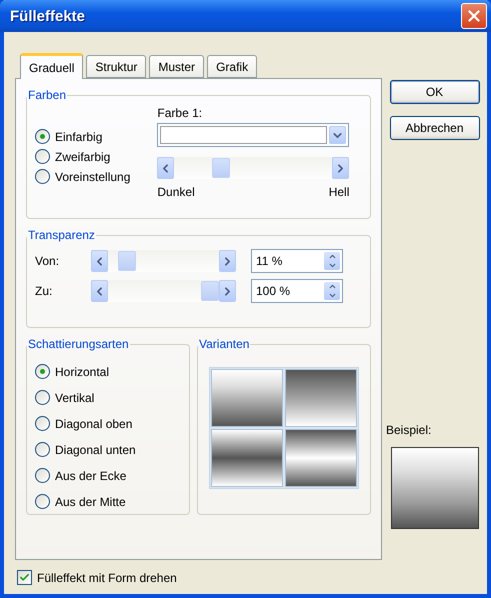  What do you see at coordinates (78, 137) in the screenshot?
I see `radio-label: Einfarbig` at bounding box center [78, 137].